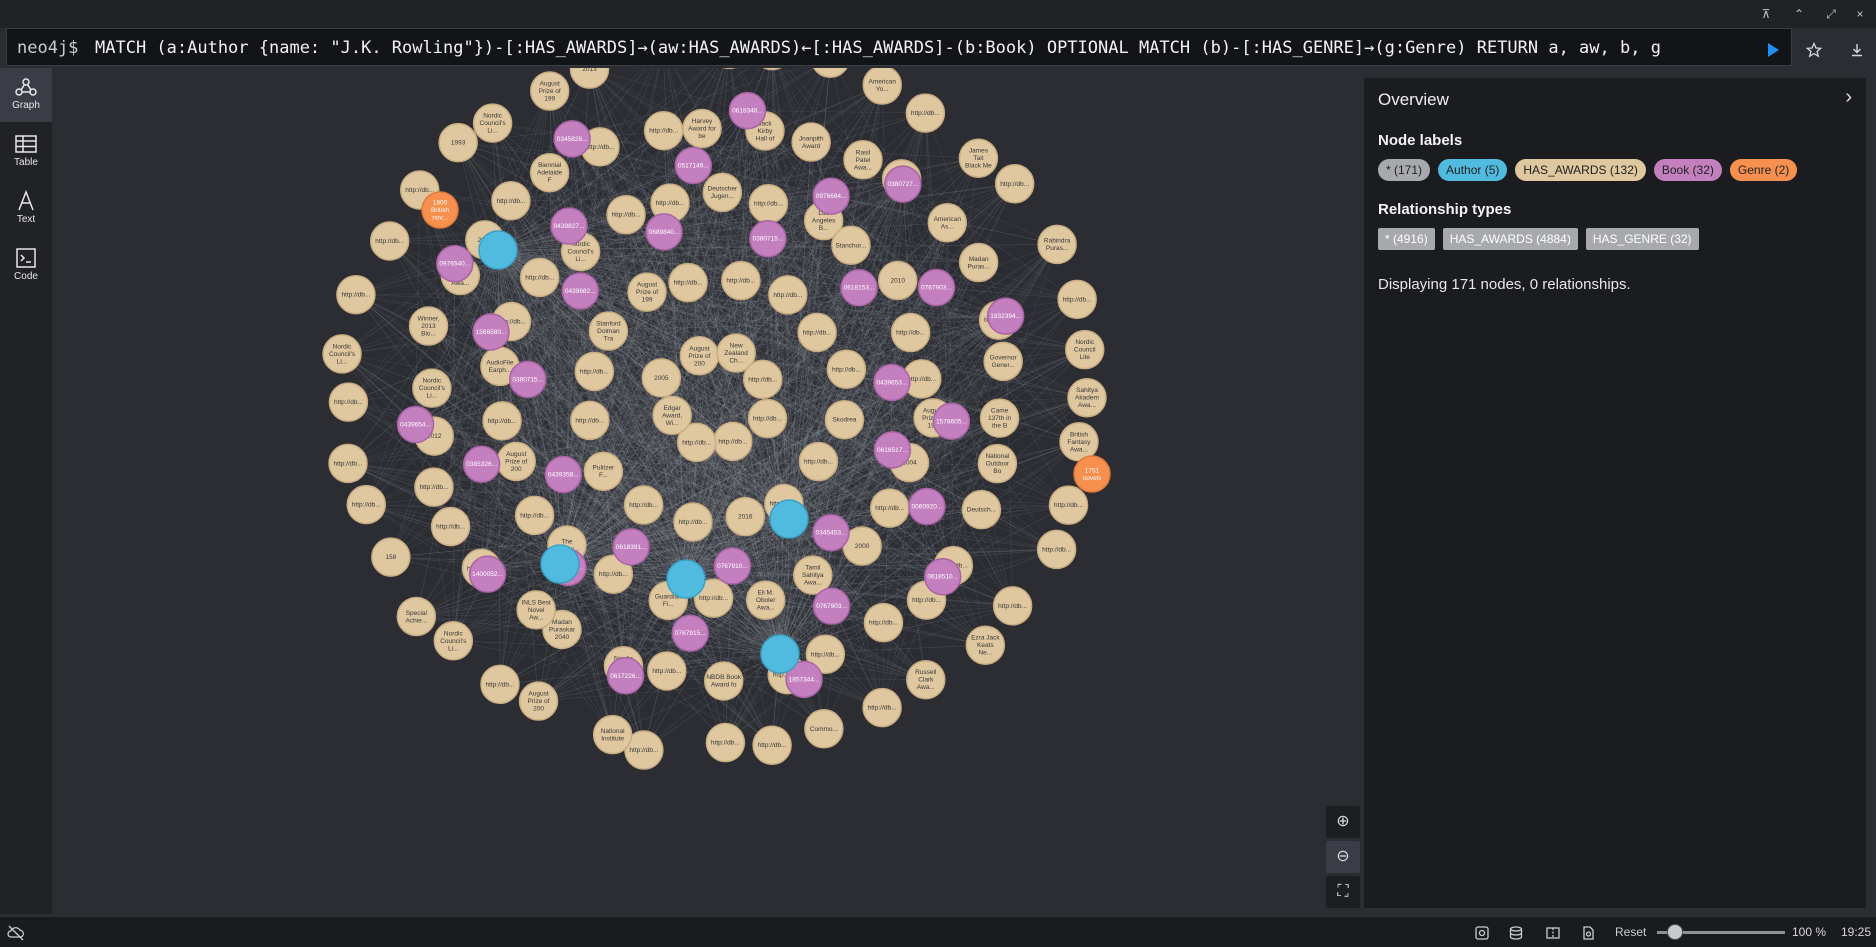 The width and height of the screenshot is (1876, 947). What do you see at coordinates (844, 419) in the screenshot?
I see `award-node: Skodrea` at bounding box center [844, 419].